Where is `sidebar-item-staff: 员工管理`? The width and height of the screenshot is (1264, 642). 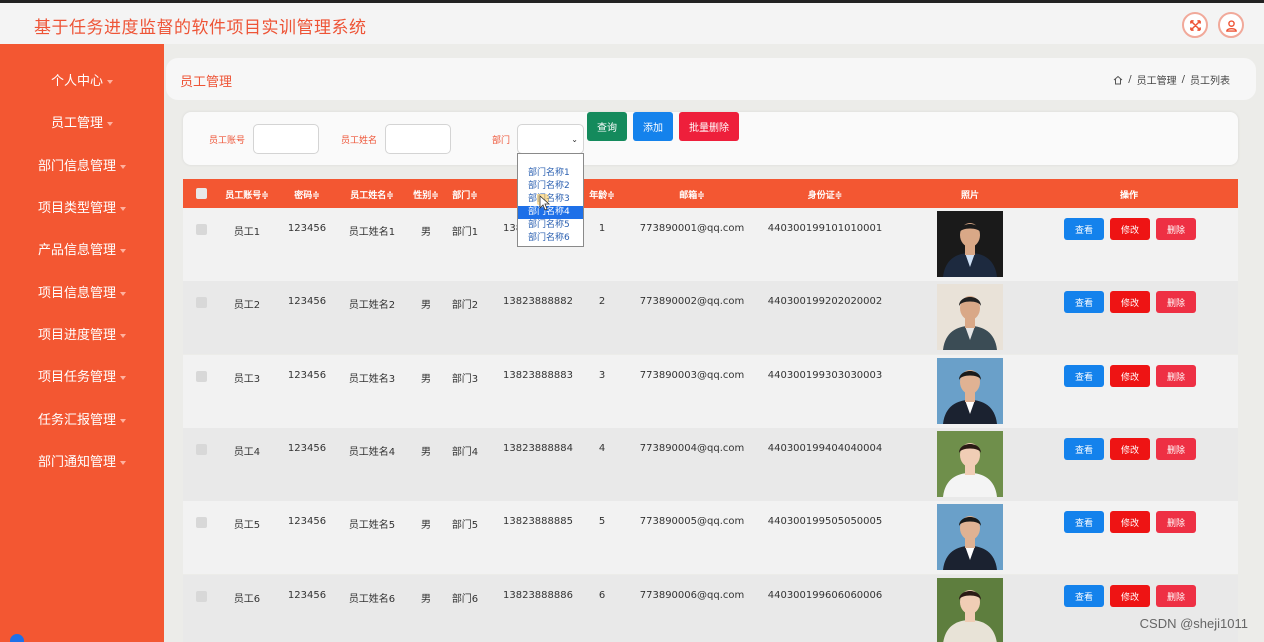 sidebar-item-staff: 员工管理 is located at coordinates (82, 121).